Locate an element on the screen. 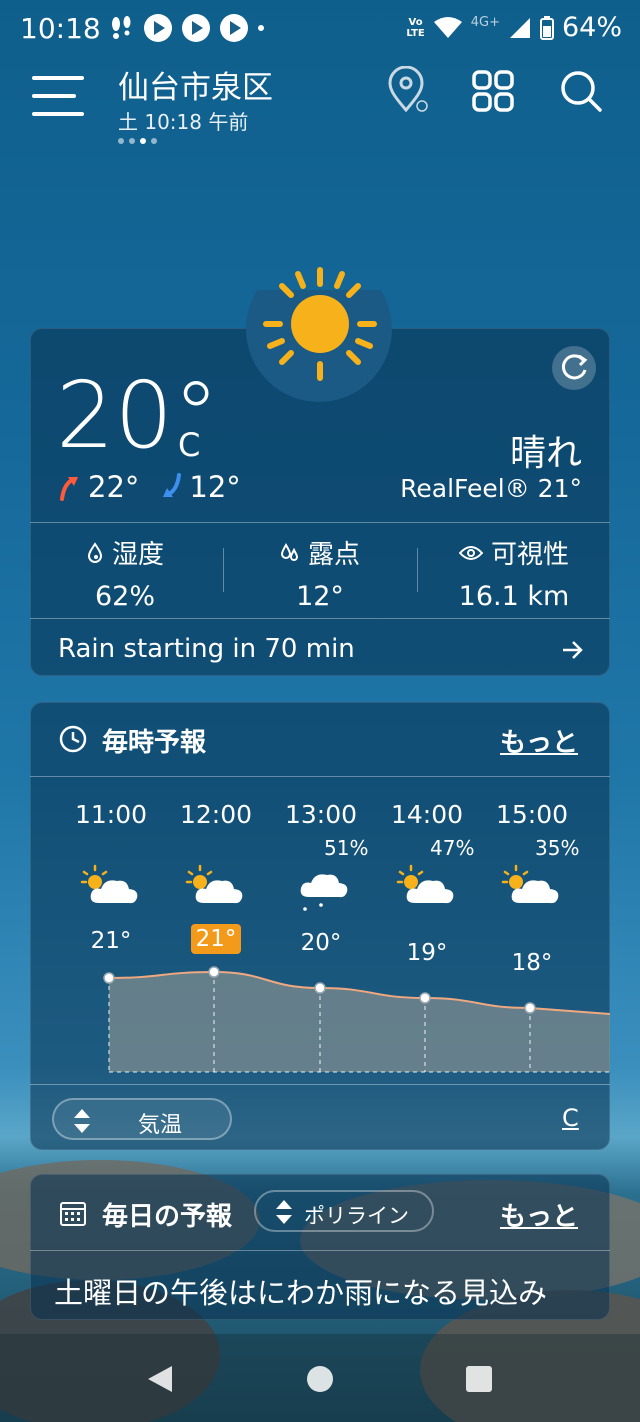 Image resolution: width=640 pixels, height=1422 pixels. precip-chance: 47% is located at coordinates (452, 848).